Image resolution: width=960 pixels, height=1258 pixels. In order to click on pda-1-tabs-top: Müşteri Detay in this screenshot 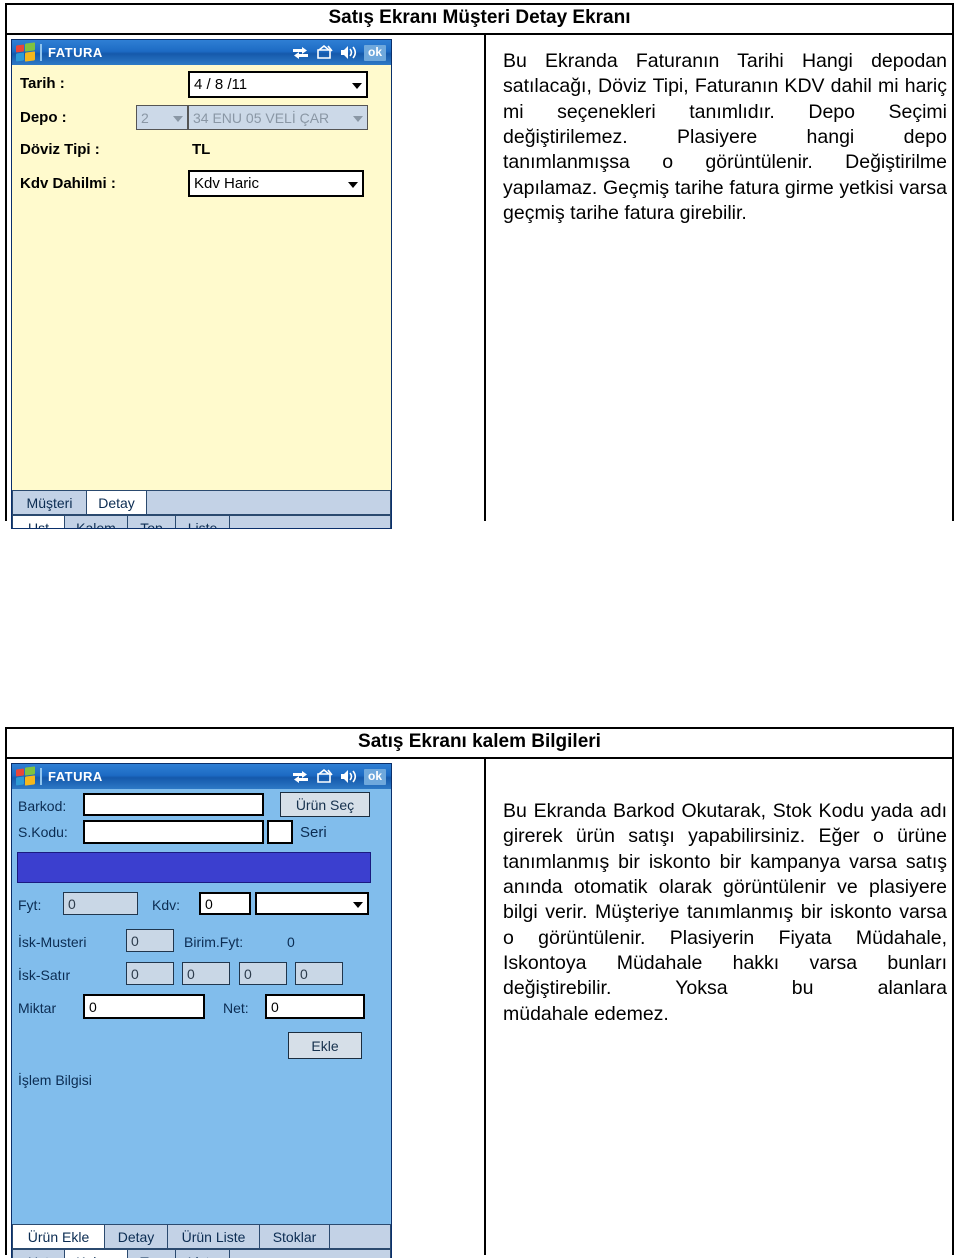, I will do `click(201, 502)`.